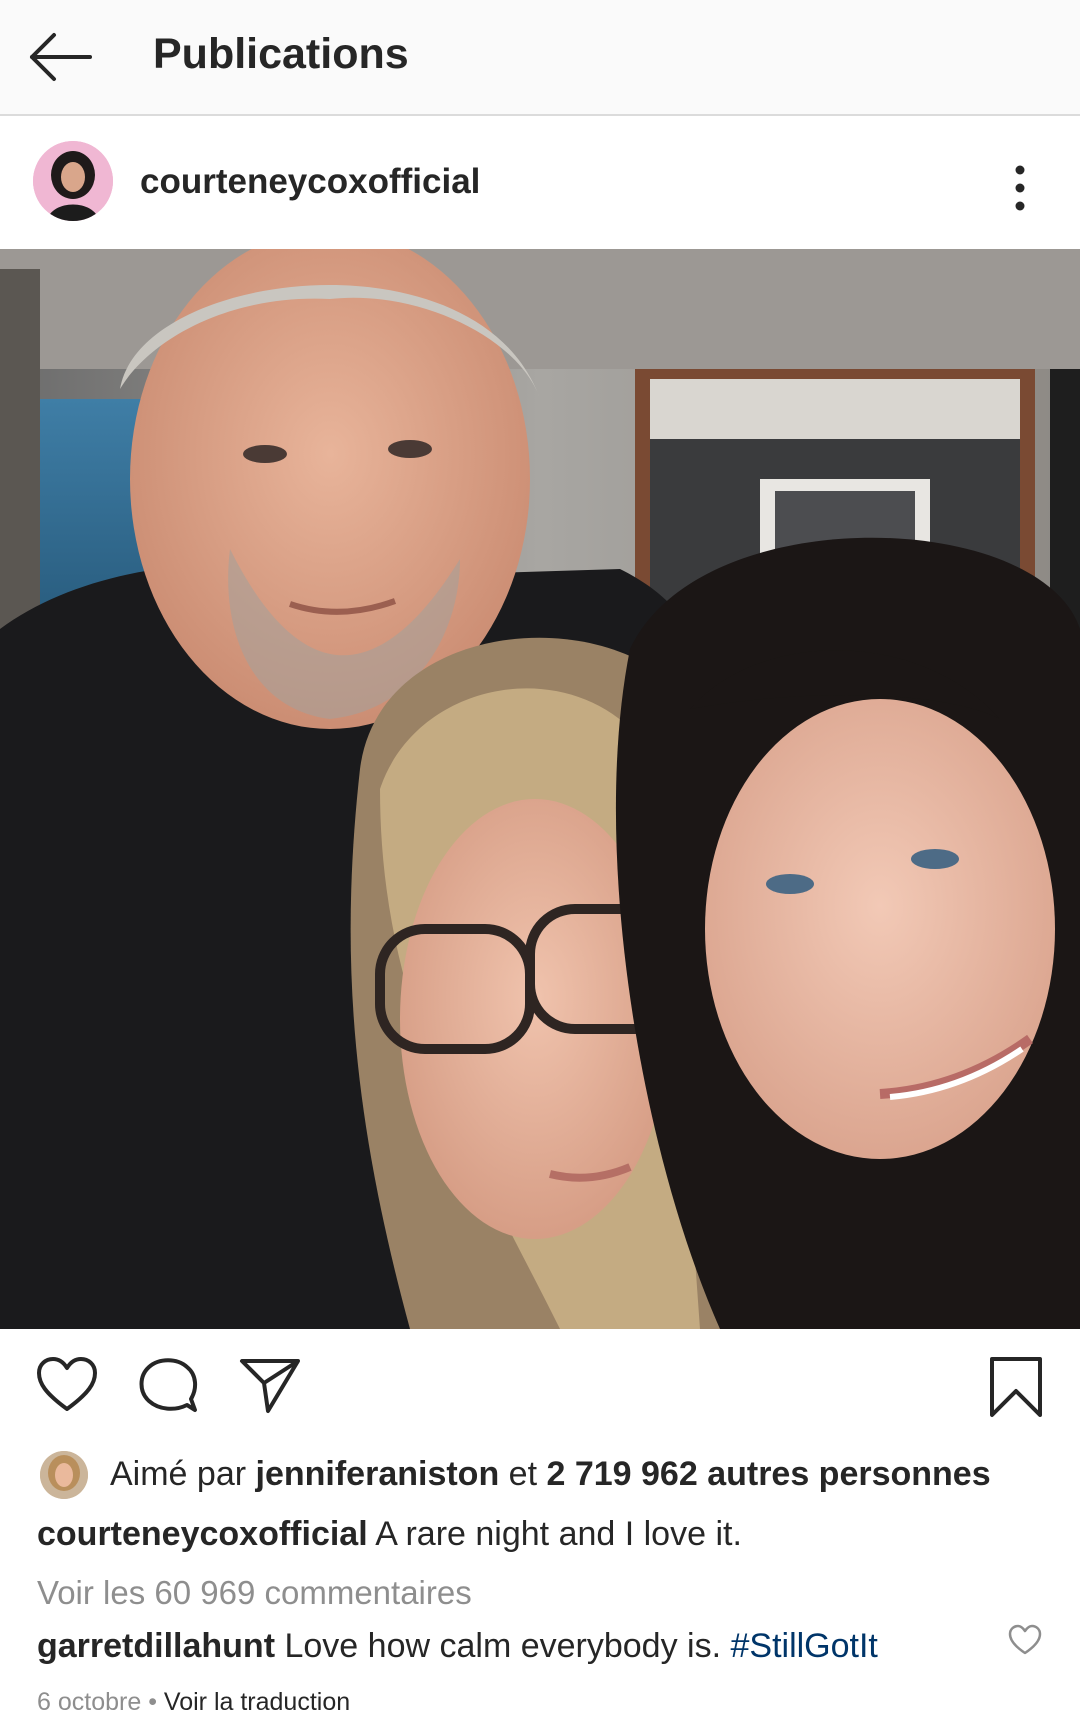  I want to click on paper-plane-icon, so click(270, 1386).